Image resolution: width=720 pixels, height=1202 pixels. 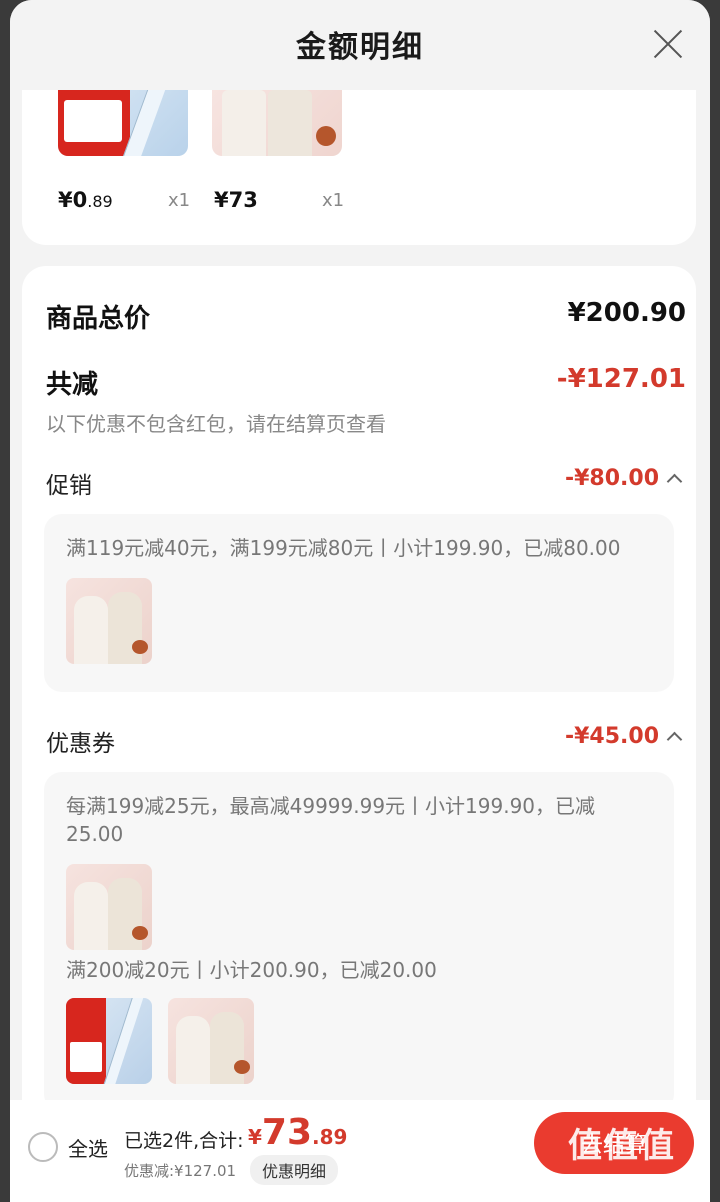 I want to click on product-price: ¥0.89, so click(x=85, y=200).